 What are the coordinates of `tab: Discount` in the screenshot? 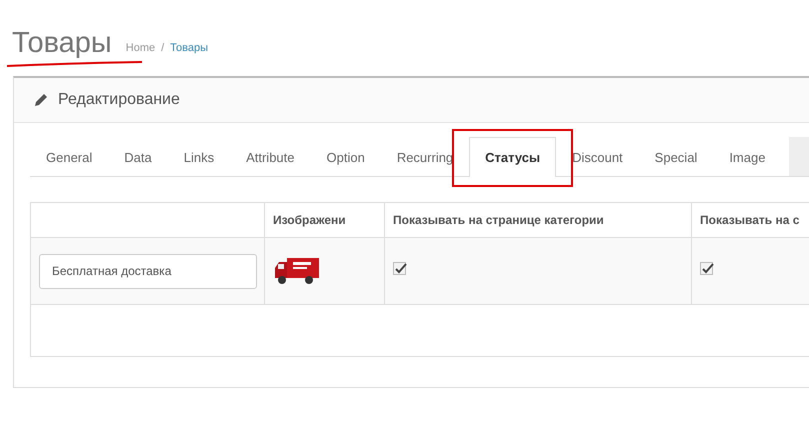 It's located at (597, 156).